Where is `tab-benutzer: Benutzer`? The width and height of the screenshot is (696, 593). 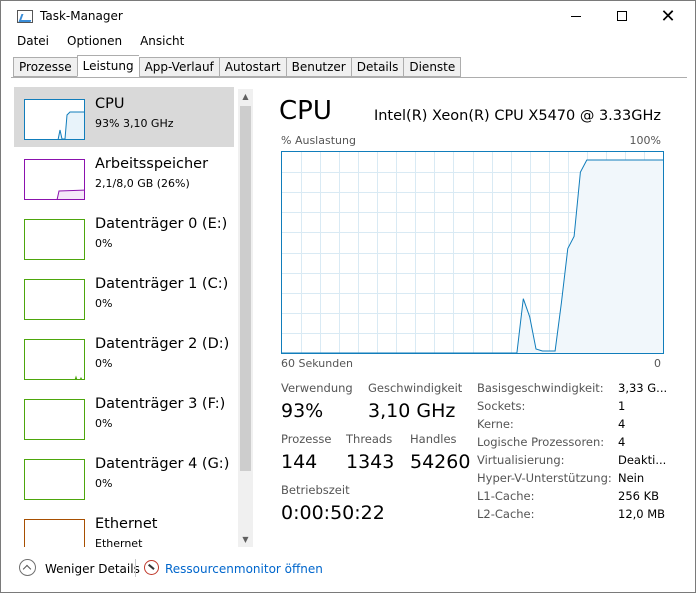 tab-benutzer: Benutzer is located at coordinates (318, 67).